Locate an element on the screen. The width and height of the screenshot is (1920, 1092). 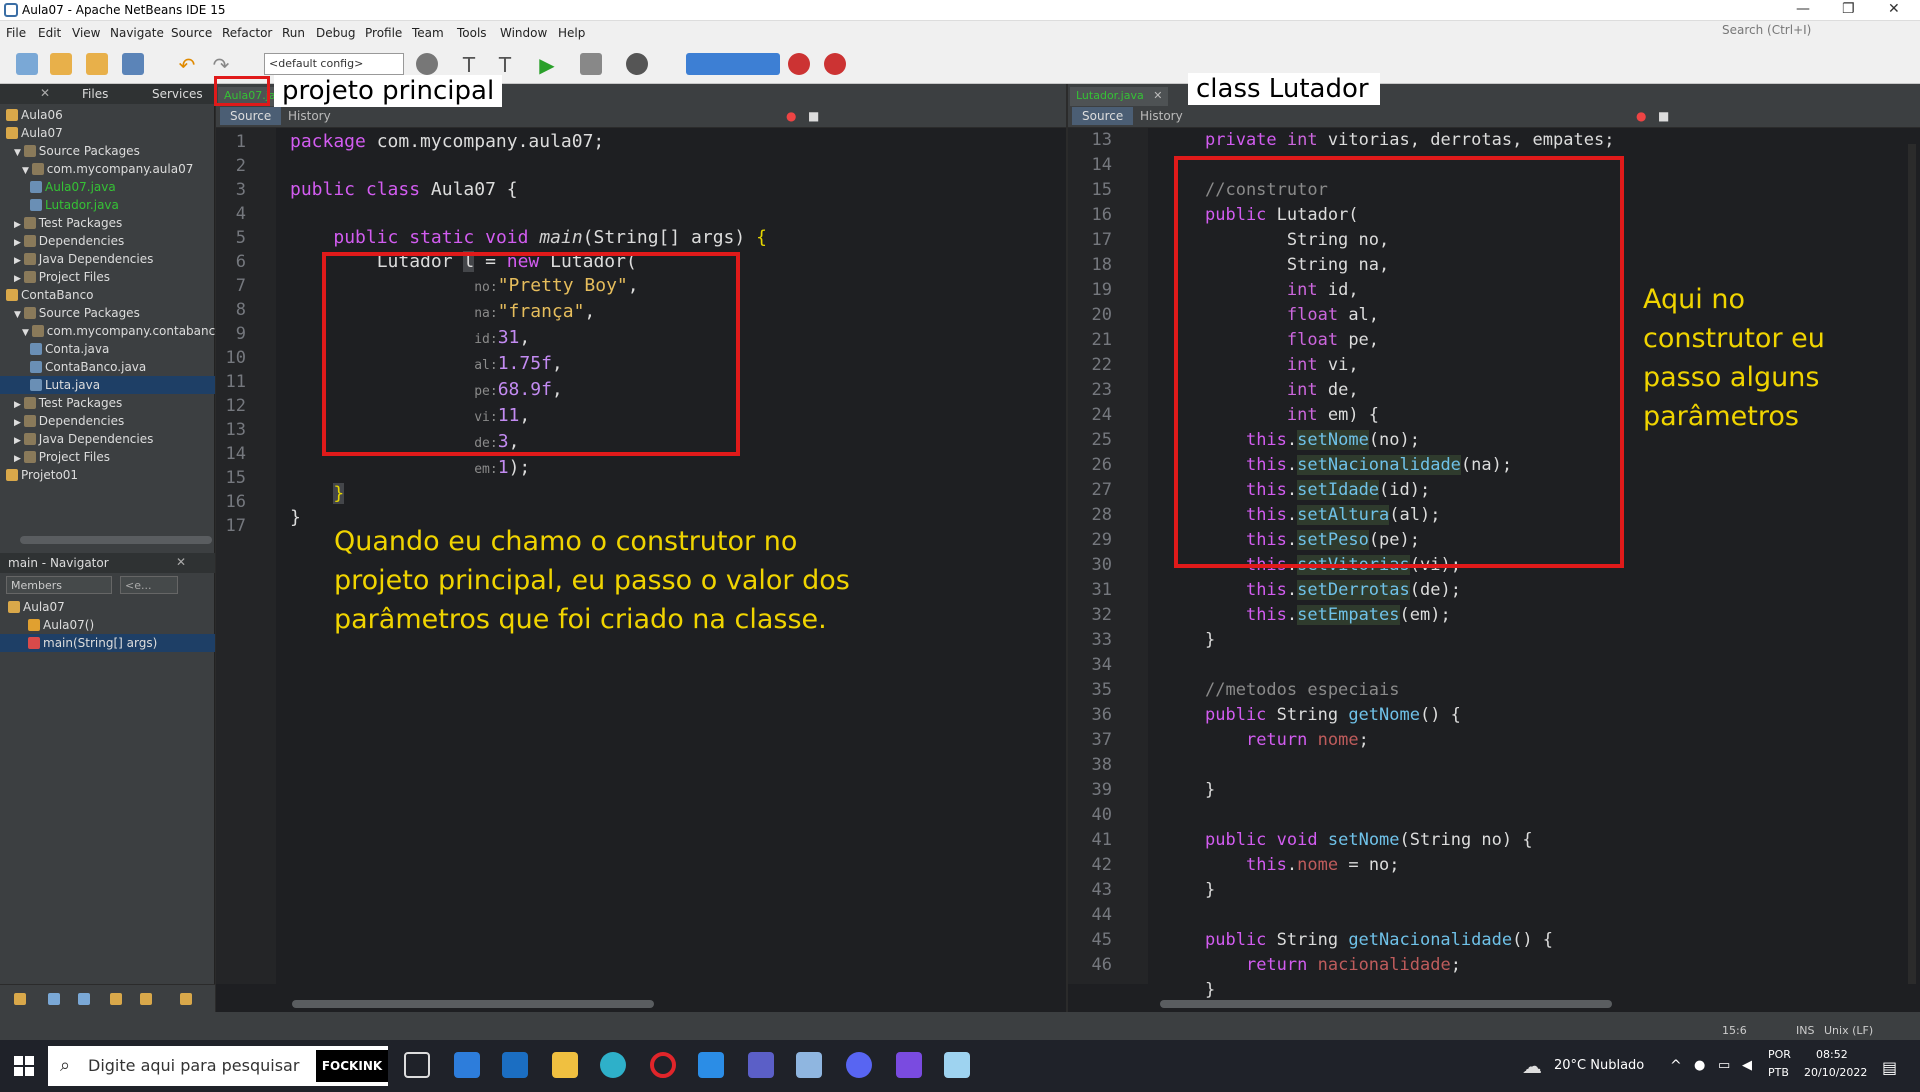
store-icon is located at coordinates (467, 1065).